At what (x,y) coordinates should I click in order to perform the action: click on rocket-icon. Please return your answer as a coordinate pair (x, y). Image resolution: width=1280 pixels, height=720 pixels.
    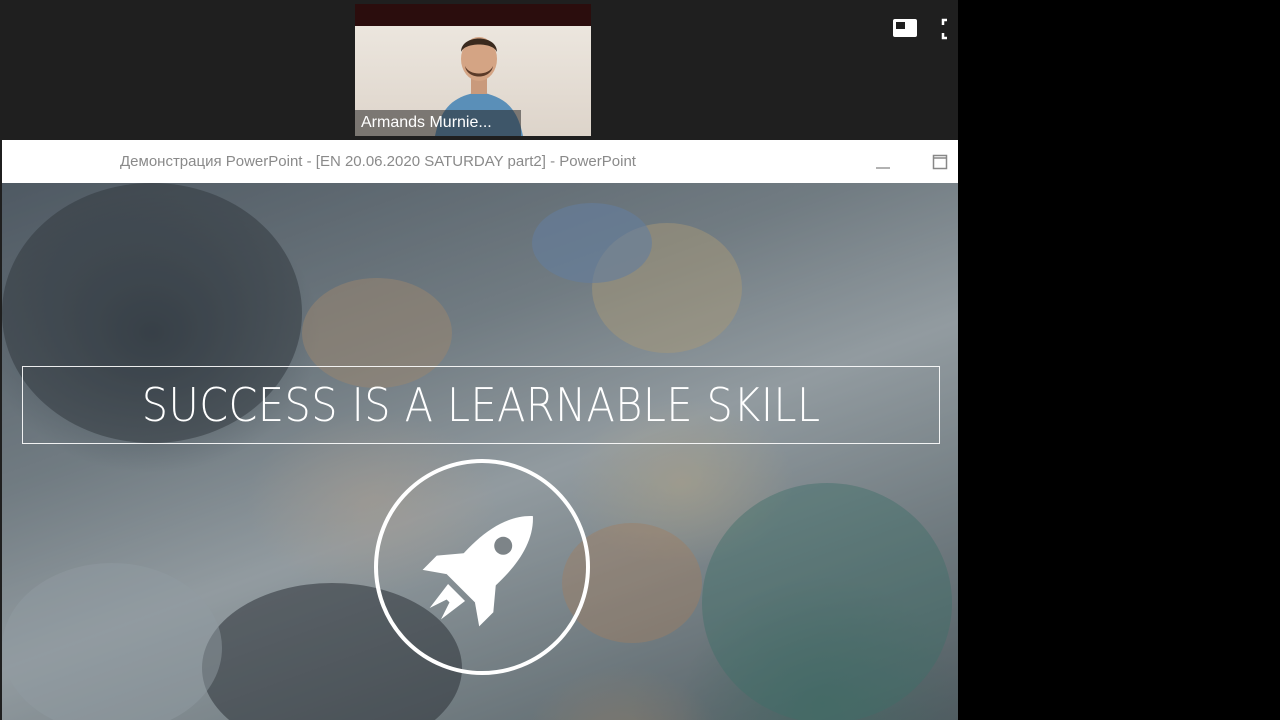
    Looking at the image, I should click on (482, 567).